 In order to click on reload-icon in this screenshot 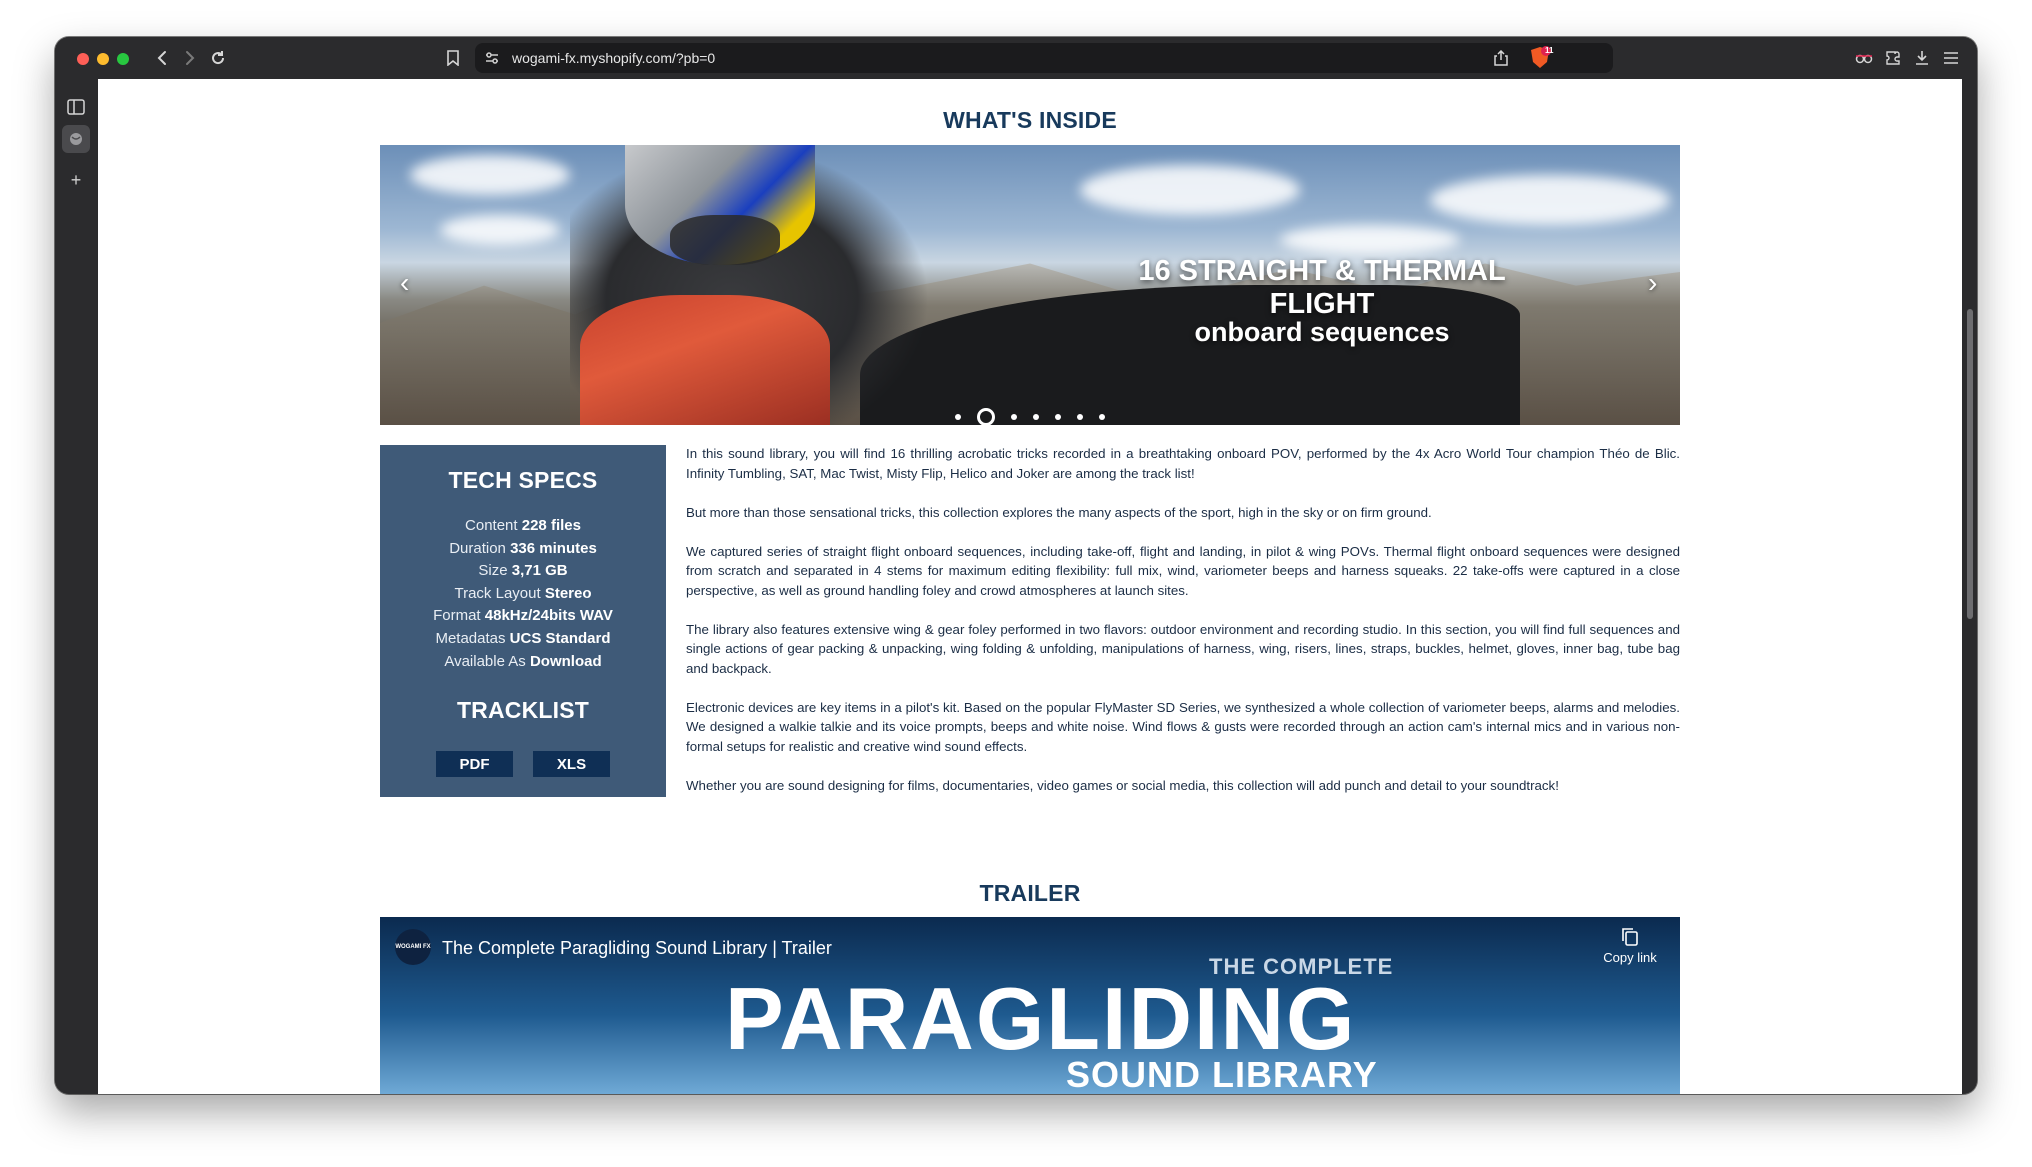, I will do `click(218, 58)`.